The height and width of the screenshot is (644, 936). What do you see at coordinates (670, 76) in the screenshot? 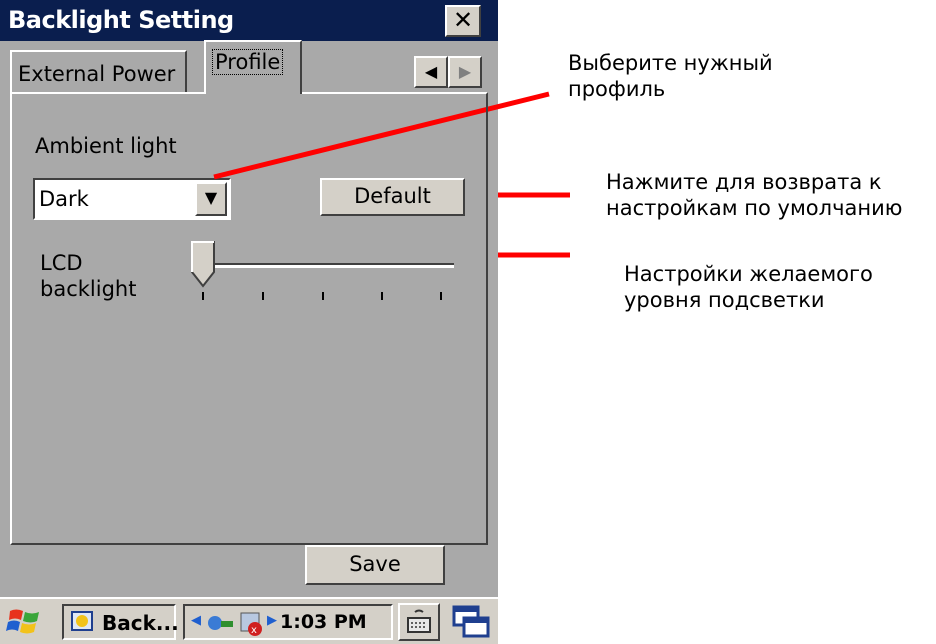
I see `annotation-profile: Выберите нужный профиль` at bounding box center [670, 76].